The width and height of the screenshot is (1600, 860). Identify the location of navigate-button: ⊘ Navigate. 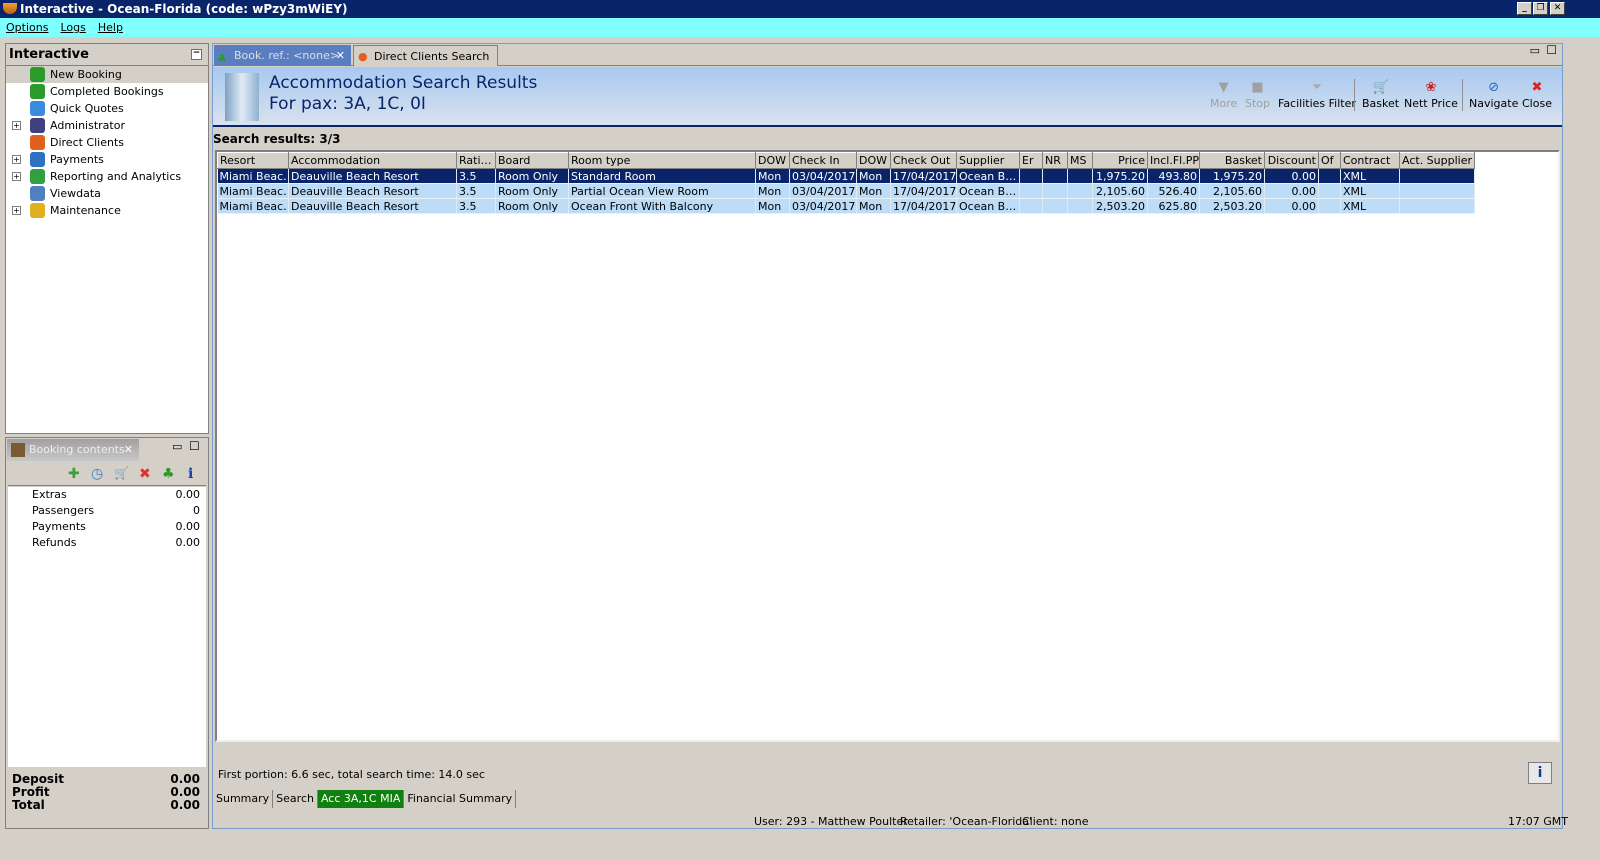
(1493, 94).